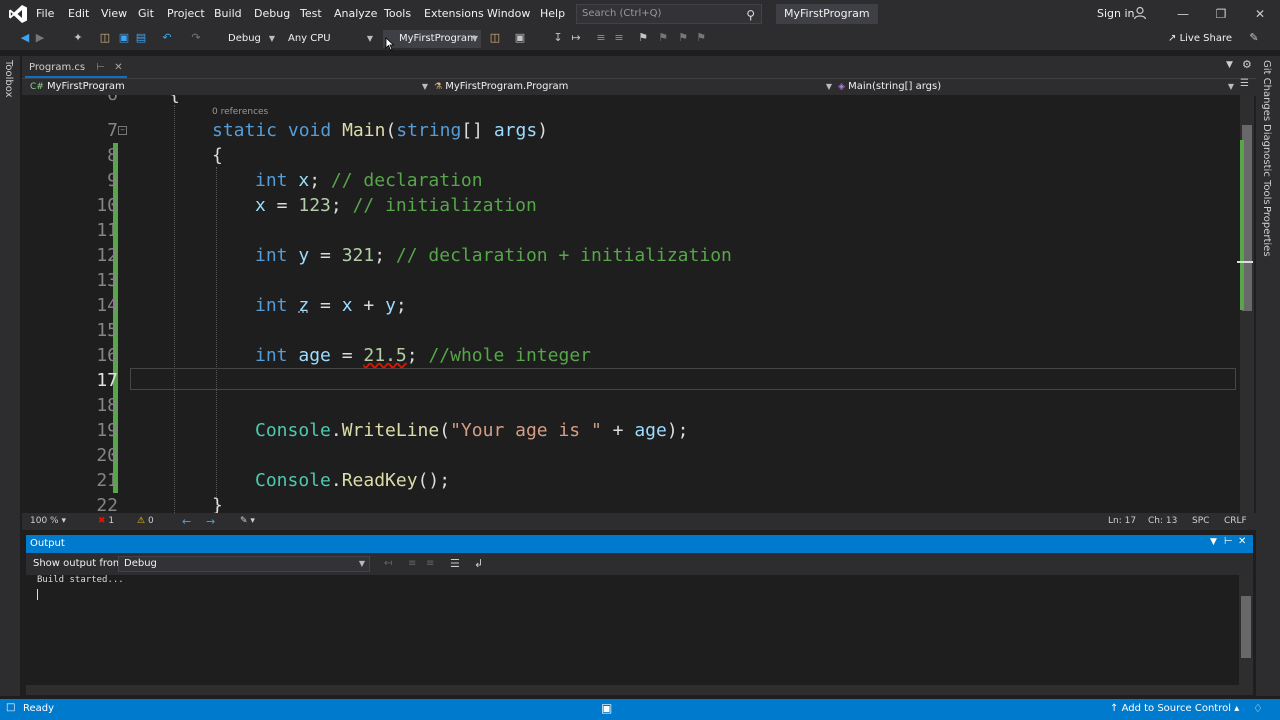  I want to click on diagnostic-tools-tab: Diagnostic Tools, so click(1266, 164).